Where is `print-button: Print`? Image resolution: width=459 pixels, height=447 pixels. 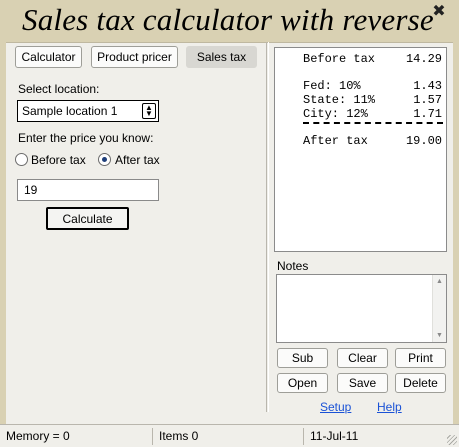
print-button: Print is located at coordinates (420, 358).